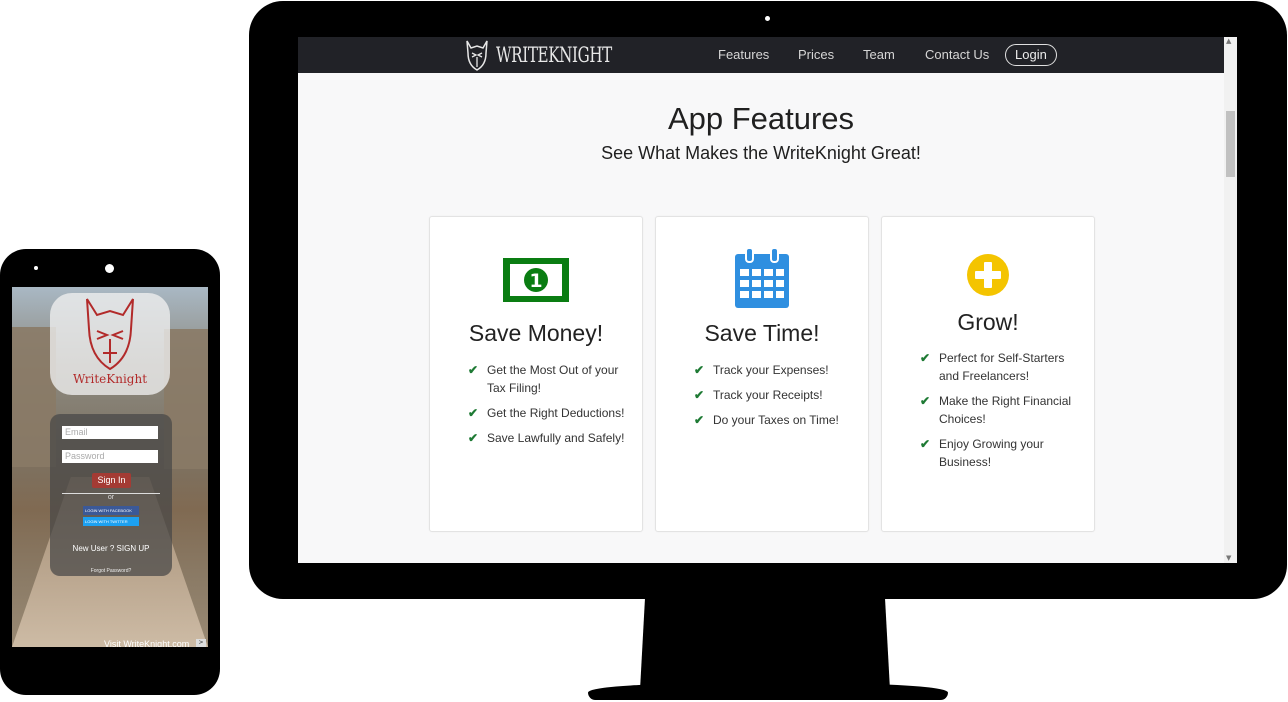  What do you see at coordinates (988, 322) in the screenshot?
I see `card-title-grow: Grow!` at bounding box center [988, 322].